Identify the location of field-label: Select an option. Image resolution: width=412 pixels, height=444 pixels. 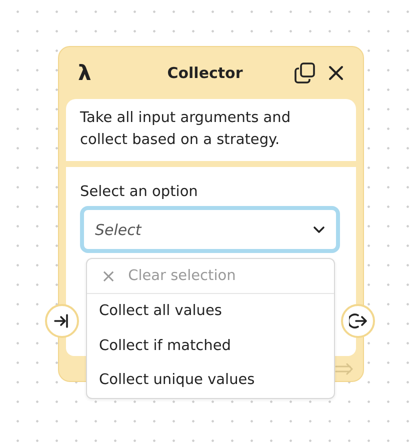
(139, 192).